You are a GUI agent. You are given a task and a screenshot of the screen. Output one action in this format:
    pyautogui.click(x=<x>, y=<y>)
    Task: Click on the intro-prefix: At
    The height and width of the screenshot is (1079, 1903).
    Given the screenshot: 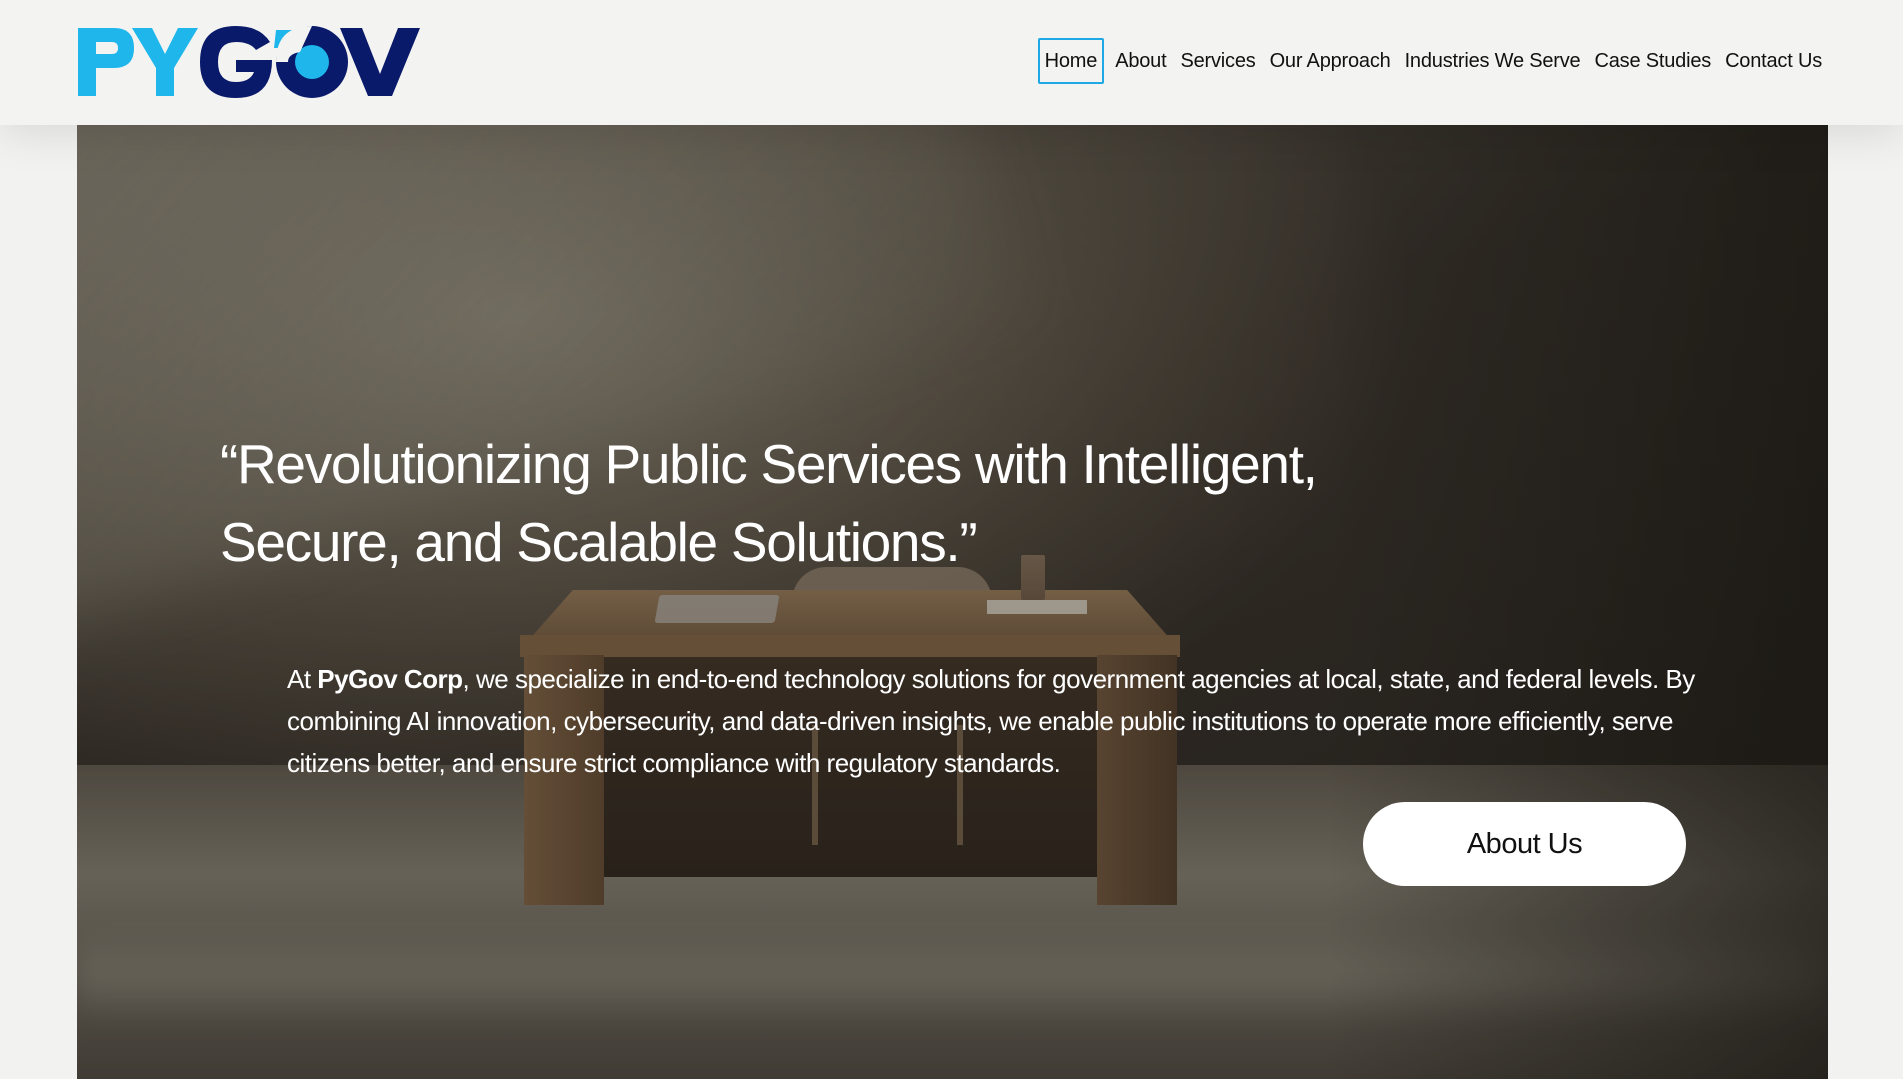 What is the action you would take?
    pyautogui.click(x=302, y=679)
    